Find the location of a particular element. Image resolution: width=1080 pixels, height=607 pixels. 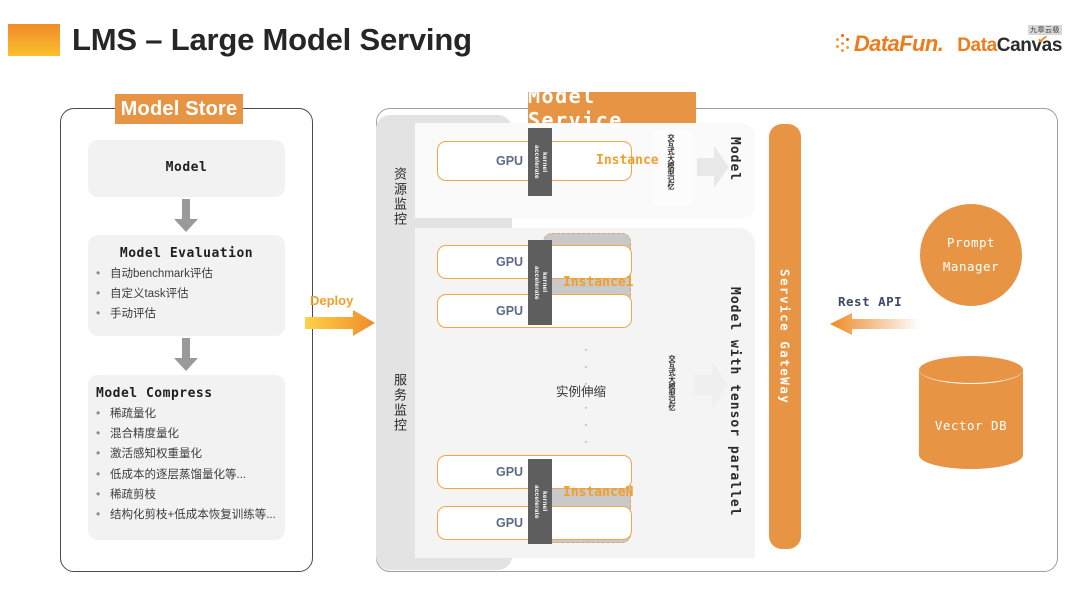

model-label-2: Model with tensor parallel is located at coordinates (734, 402).